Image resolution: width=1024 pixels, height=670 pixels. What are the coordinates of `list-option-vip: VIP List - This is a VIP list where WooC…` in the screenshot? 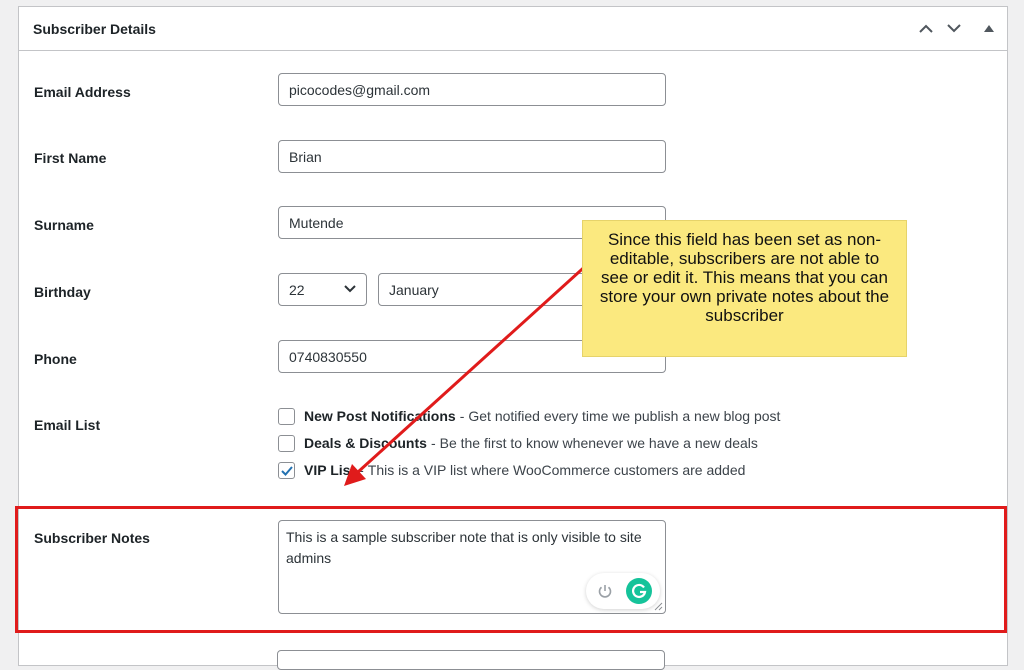 It's located at (511, 470).